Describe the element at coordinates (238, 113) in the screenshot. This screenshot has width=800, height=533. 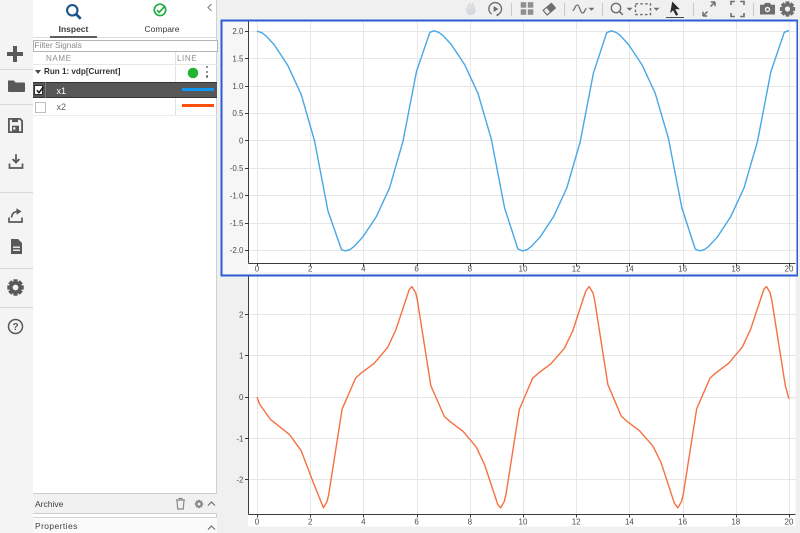
I see `svg-text: 0.5` at that location.